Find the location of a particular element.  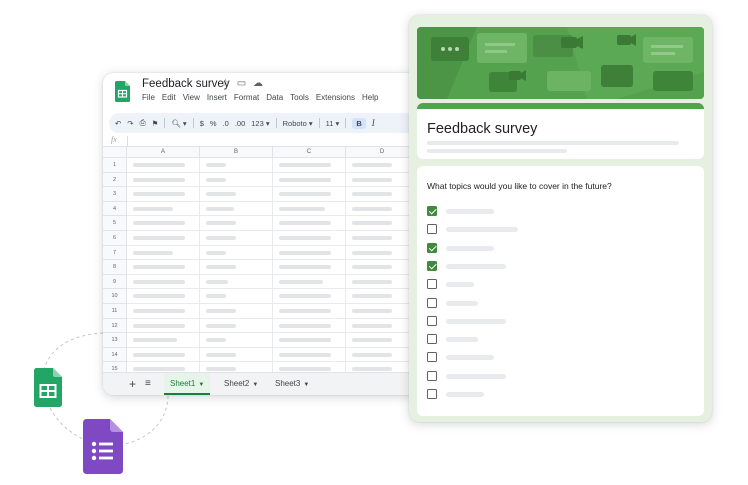

row-header: 12 is located at coordinates (115, 326).